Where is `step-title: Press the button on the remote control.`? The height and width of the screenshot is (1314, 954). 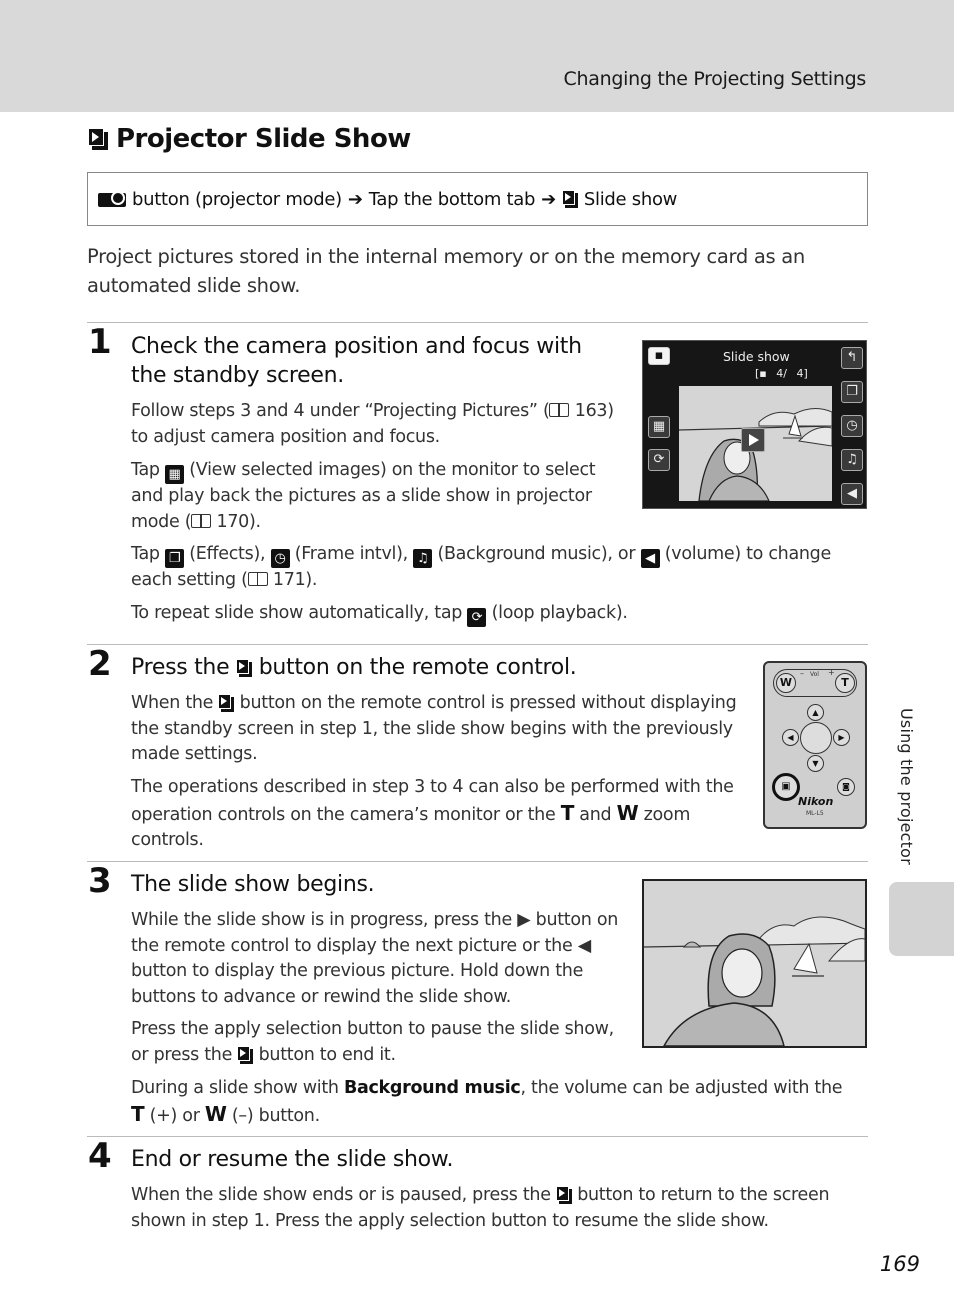
step-title: Press the button on the remote control. is located at coordinates (431, 667).